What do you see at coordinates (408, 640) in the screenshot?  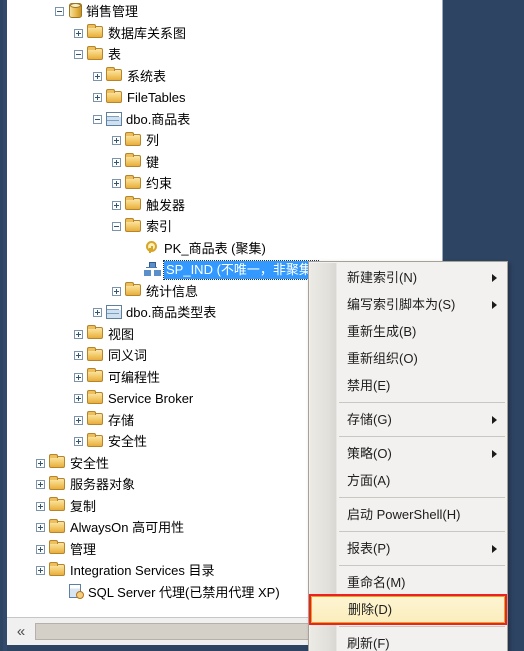 I see `menu-item-refresh: 刷新(F)` at bounding box center [408, 640].